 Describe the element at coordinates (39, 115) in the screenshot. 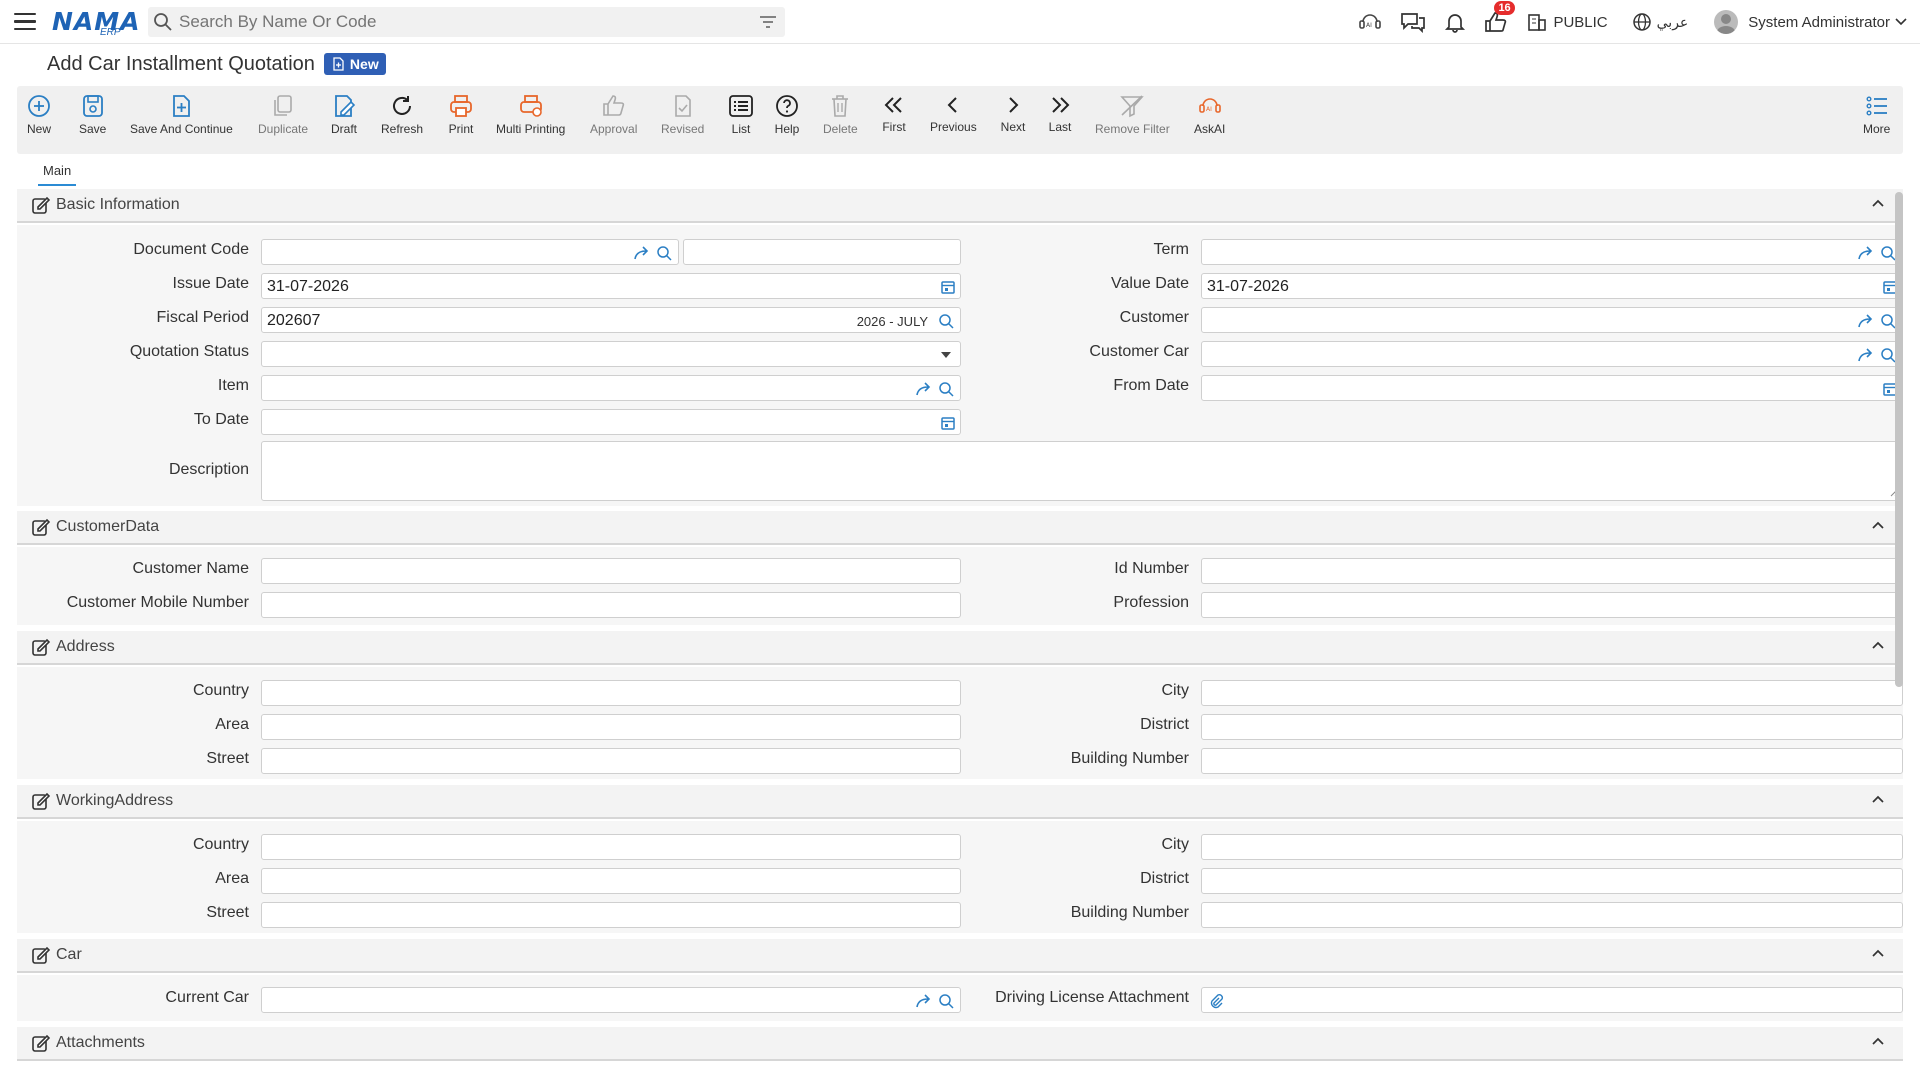

I see `new-button: New` at that location.